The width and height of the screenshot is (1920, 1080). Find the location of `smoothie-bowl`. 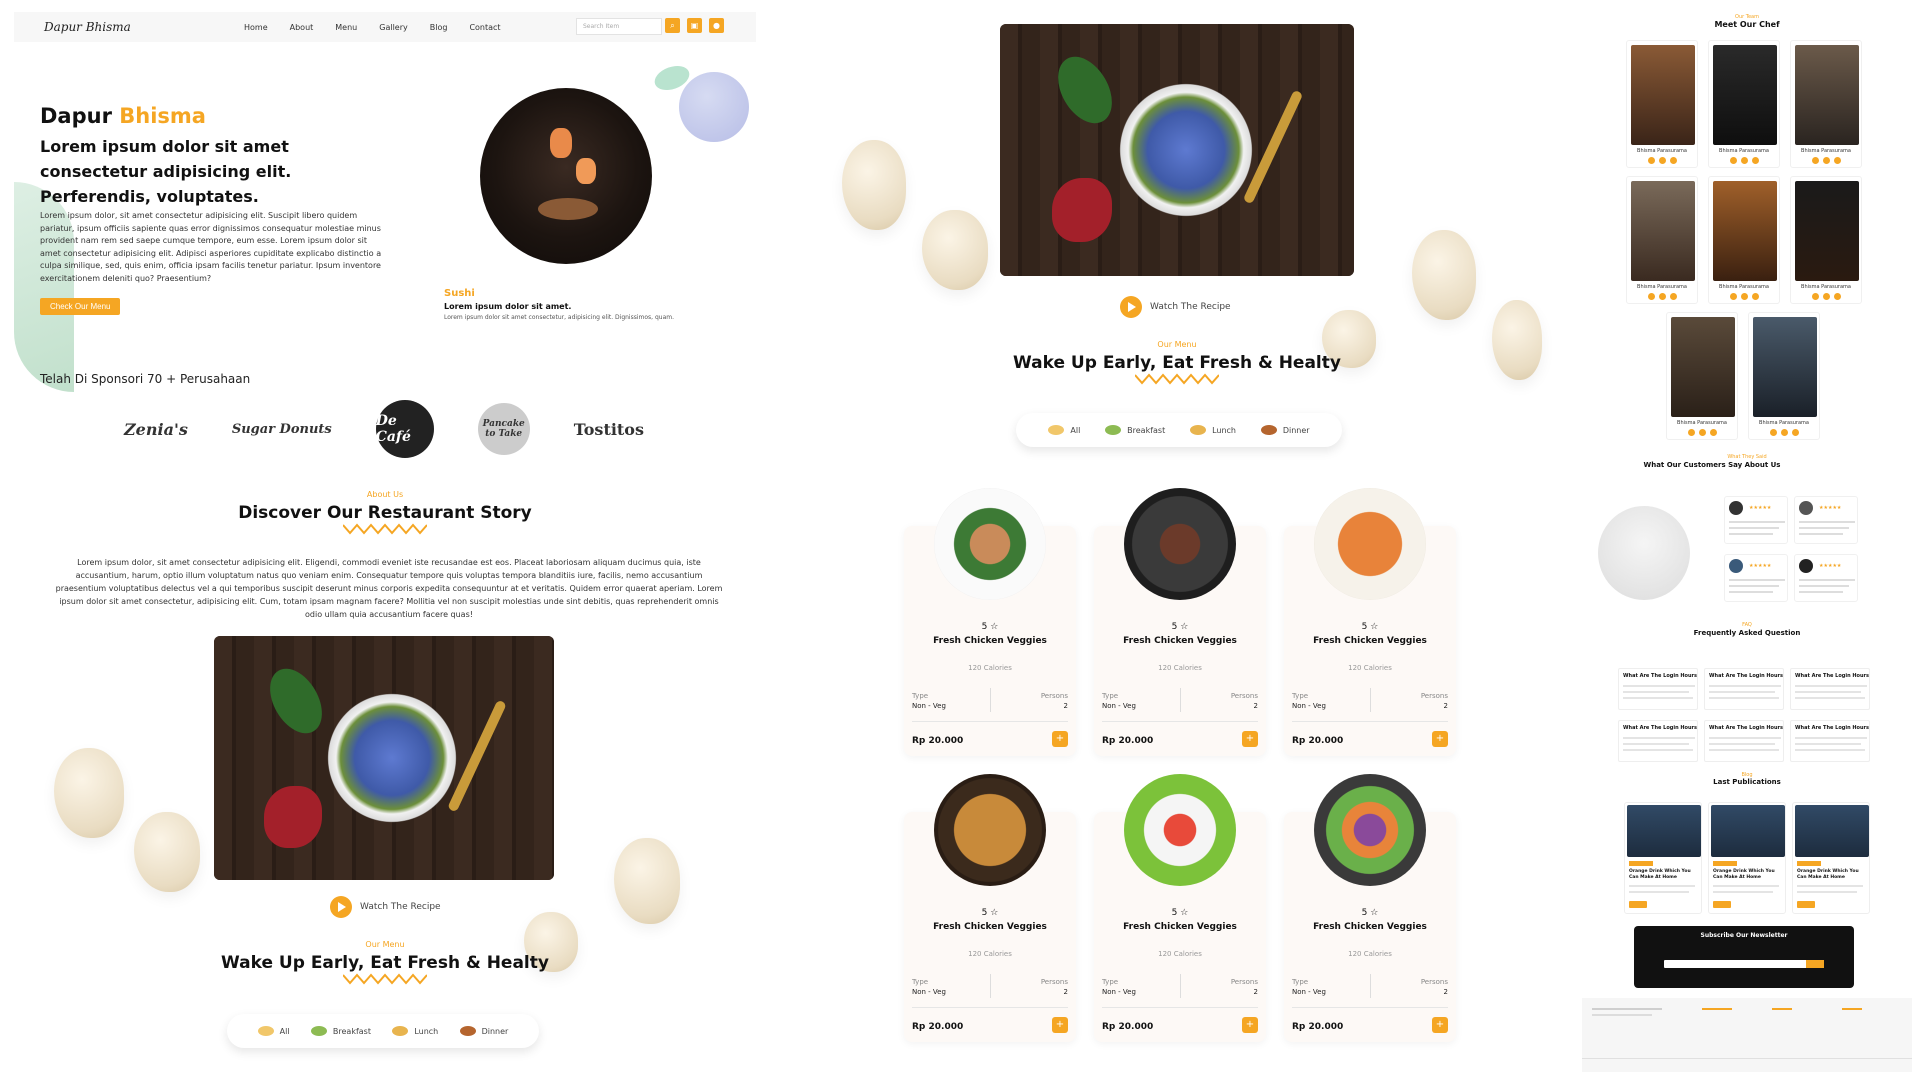

smoothie-bowl is located at coordinates (392, 758).